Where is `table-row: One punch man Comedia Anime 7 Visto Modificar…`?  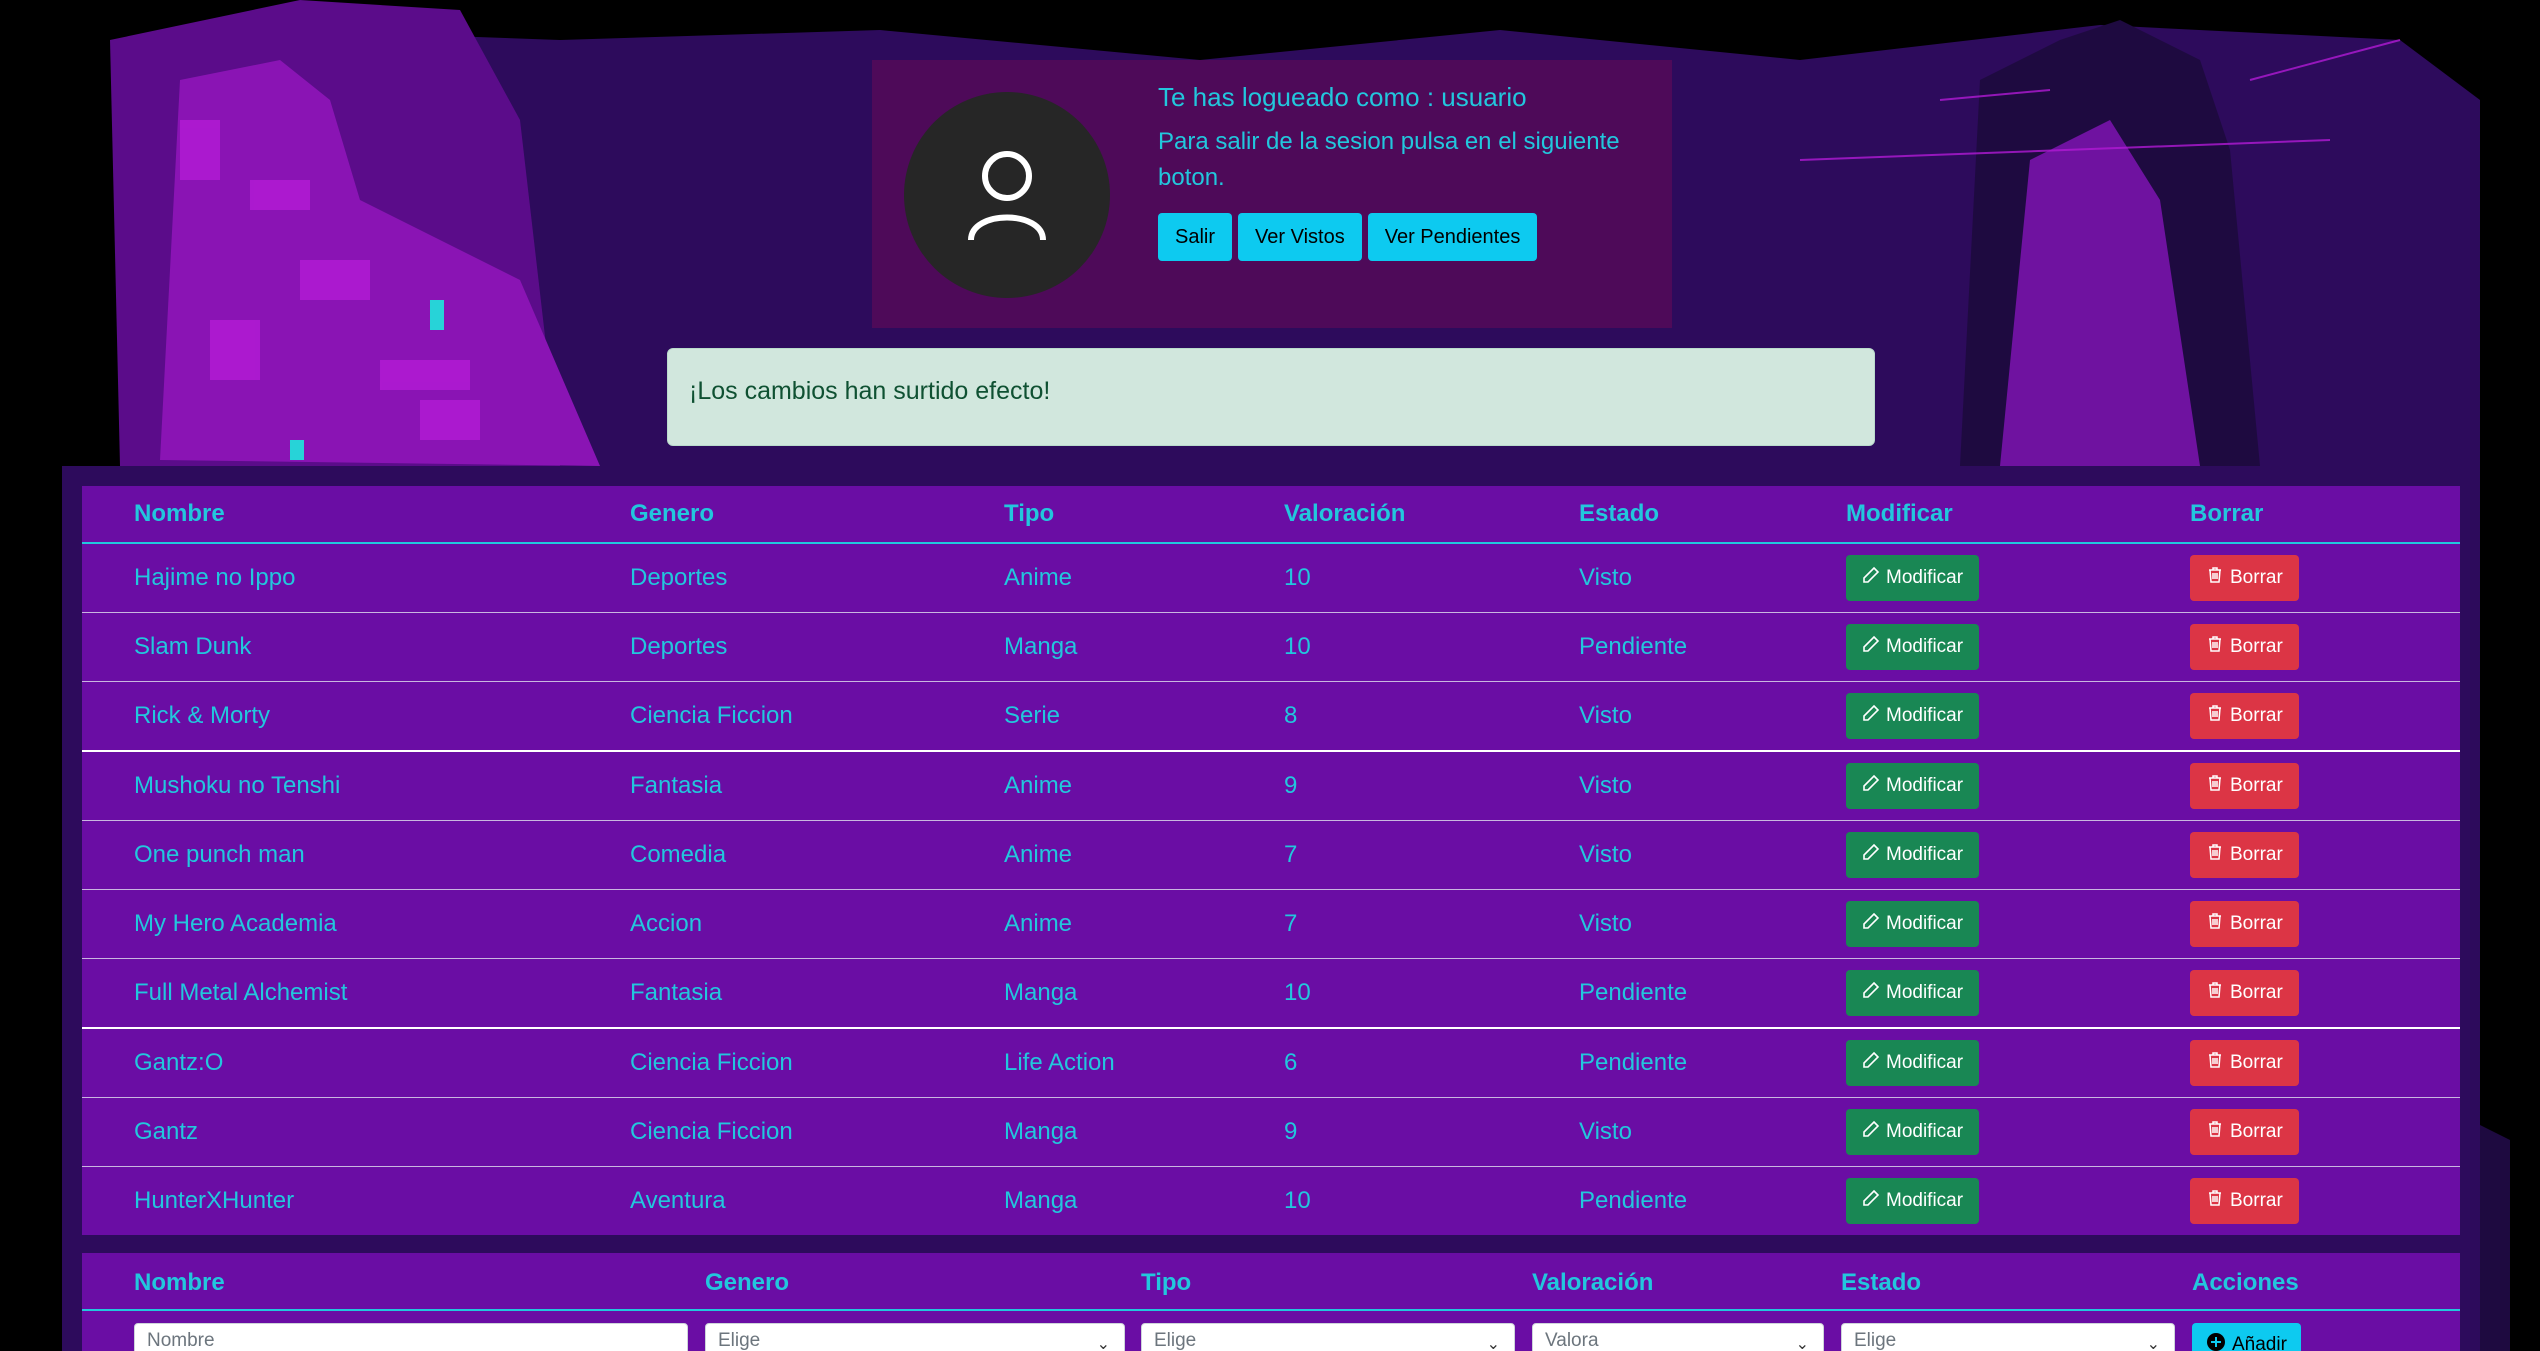
table-row: One punch man Comedia Anime 7 Visto Modificar… is located at coordinates (1271, 855).